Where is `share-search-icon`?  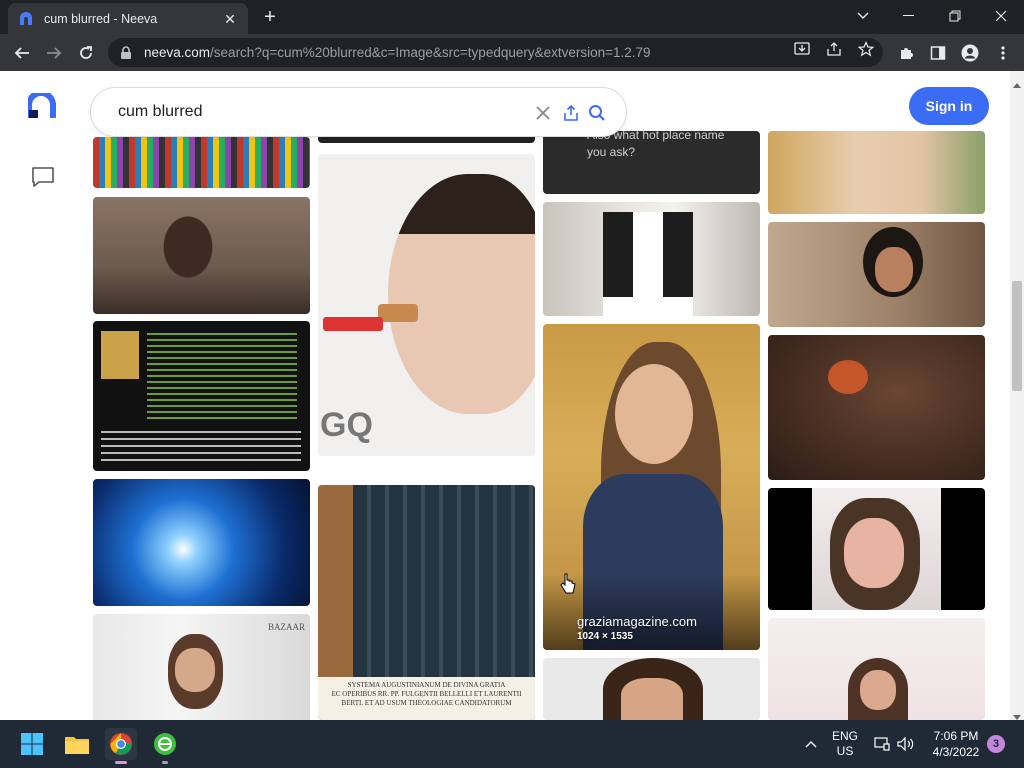 share-search-icon is located at coordinates (571, 113).